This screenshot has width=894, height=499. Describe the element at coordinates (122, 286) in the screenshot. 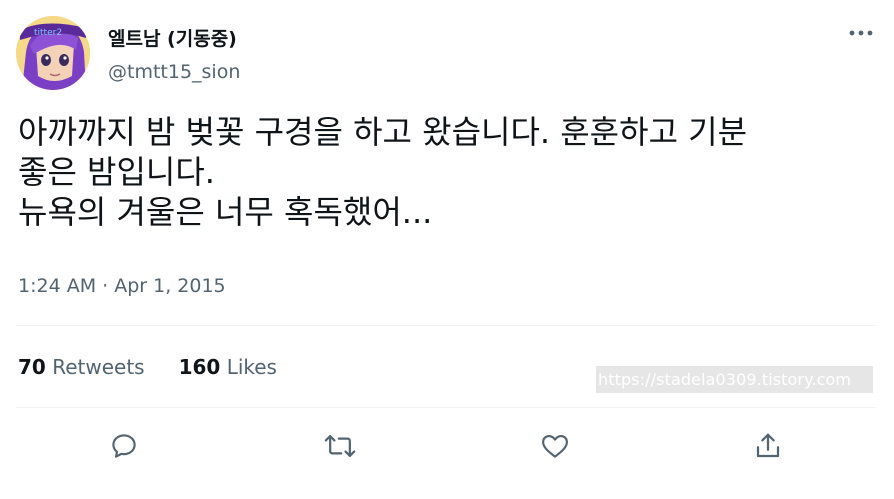

I see `tweet-timestamp: 1:24 AM · Apr 1, 2015` at that location.